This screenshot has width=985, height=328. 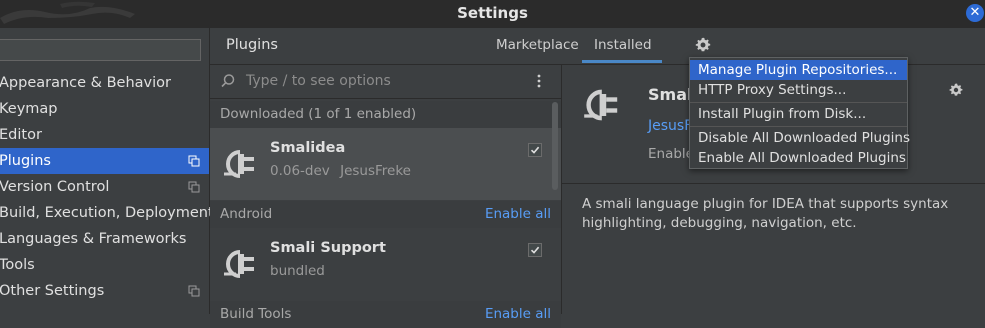 I want to click on window-title: Settings, so click(x=492, y=13).